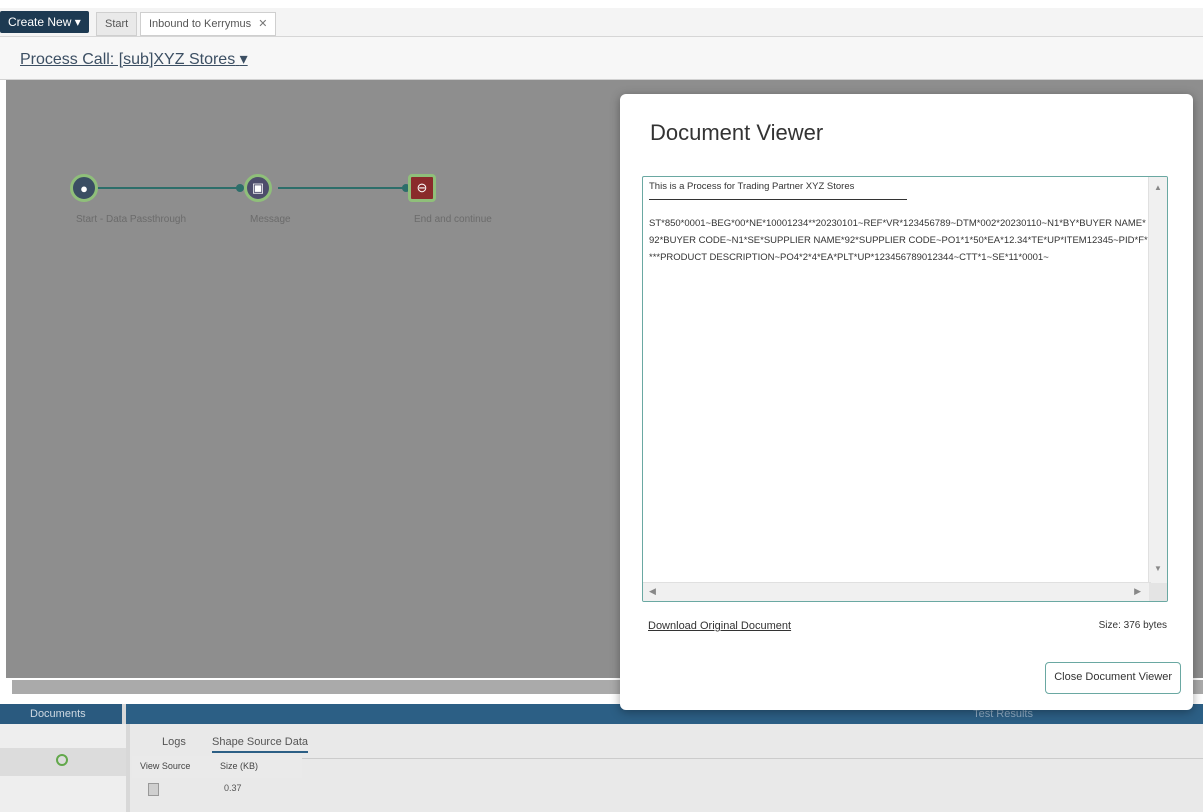 Image resolution: width=1203 pixels, height=812 pixels. What do you see at coordinates (652, 591) in the screenshot?
I see `scroll-left-icon: ◀` at bounding box center [652, 591].